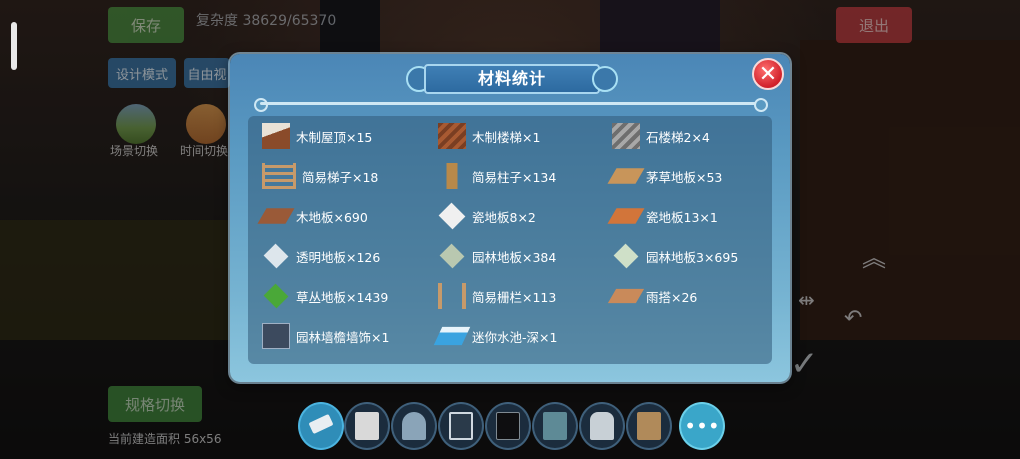  Describe the element at coordinates (510, 103) in the screenshot. I see `title-divider` at that location.